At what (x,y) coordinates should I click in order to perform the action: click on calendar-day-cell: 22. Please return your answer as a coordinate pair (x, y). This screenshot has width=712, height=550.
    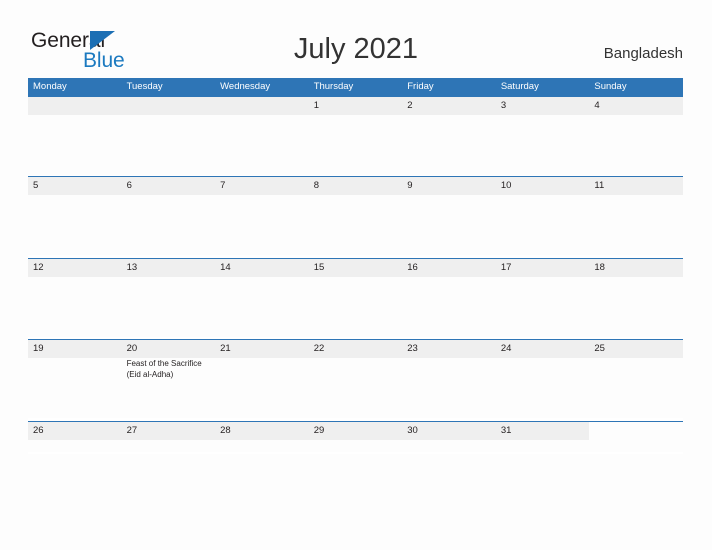
    Looking at the image, I should click on (355, 379).